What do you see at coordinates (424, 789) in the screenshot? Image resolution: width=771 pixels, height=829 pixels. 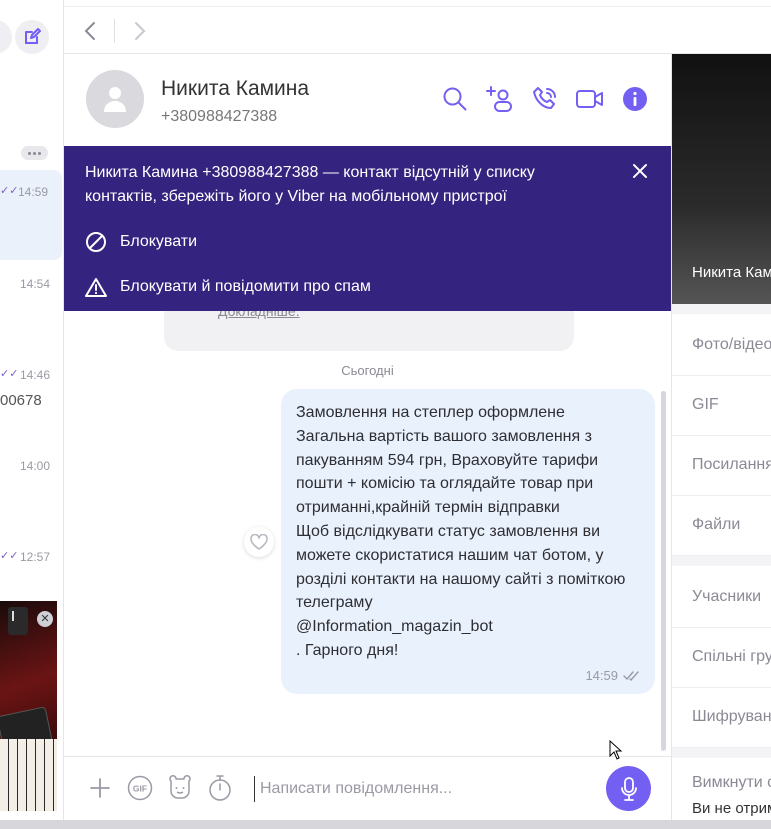 I see `message-input` at bounding box center [424, 789].